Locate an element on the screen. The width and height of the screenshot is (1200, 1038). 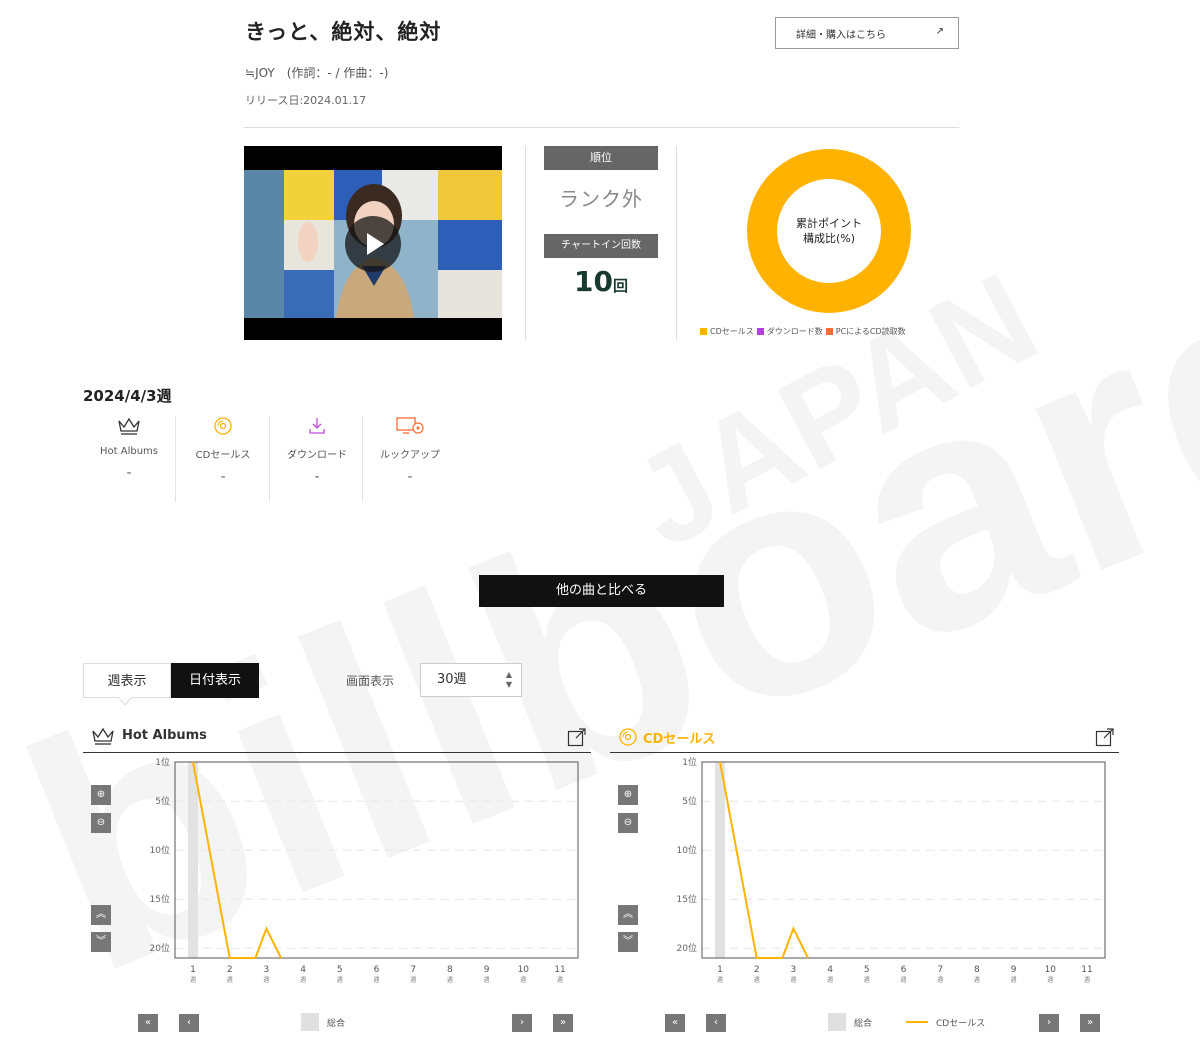
x-tick-label: 10 is located at coordinates (524, 970).